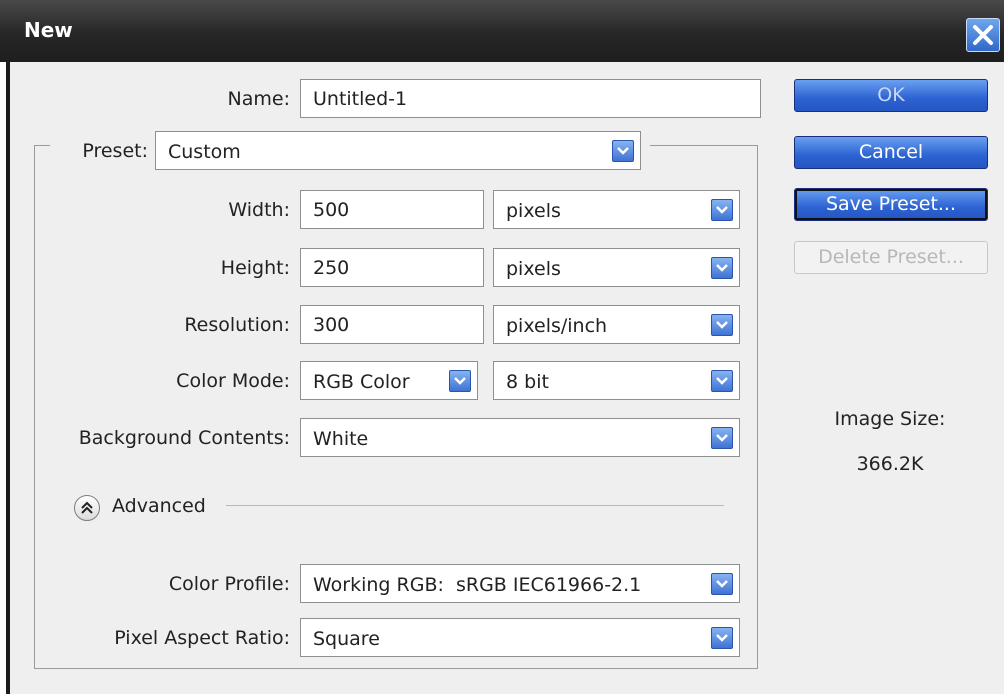 This screenshot has width=1004, height=694. What do you see at coordinates (237, 325) in the screenshot?
I see `resolution-label: Resolution:` at bounding box center [237, 325].